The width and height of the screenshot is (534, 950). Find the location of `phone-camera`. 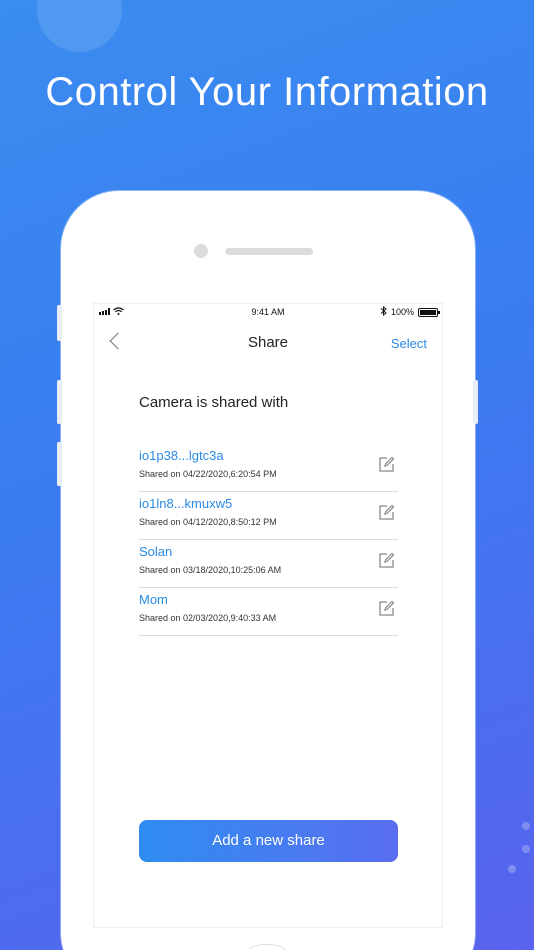

phone-camera is located at coordinates (201, 251).